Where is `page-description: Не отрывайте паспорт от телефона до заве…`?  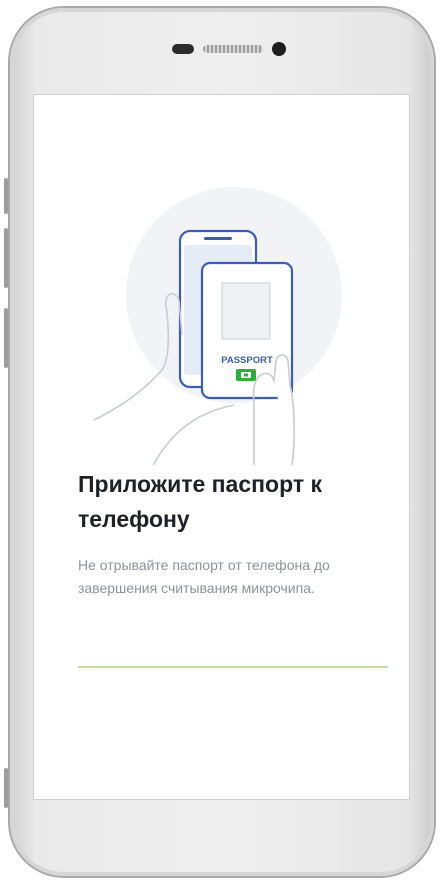
page-description: Не отрывайте паспорт от телефона до заве… is located at coordinates (204, 576).